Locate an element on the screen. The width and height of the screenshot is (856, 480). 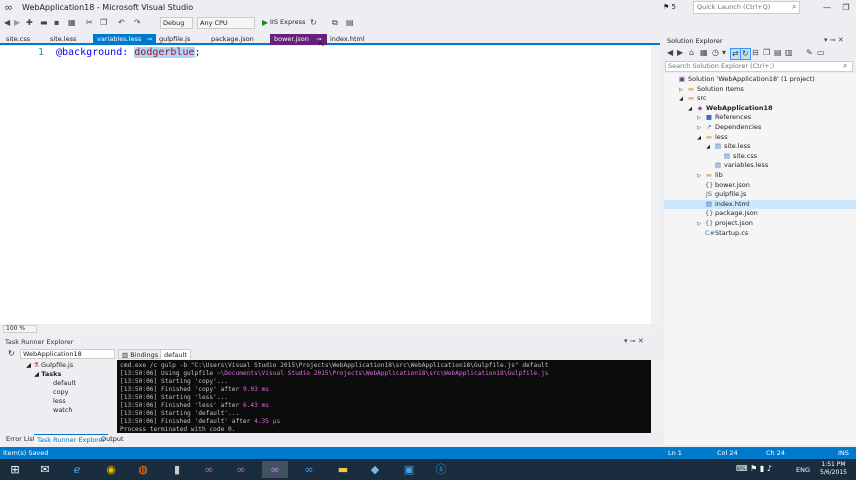
outlook-icon: ✉ is located at coordinates (45, 469).